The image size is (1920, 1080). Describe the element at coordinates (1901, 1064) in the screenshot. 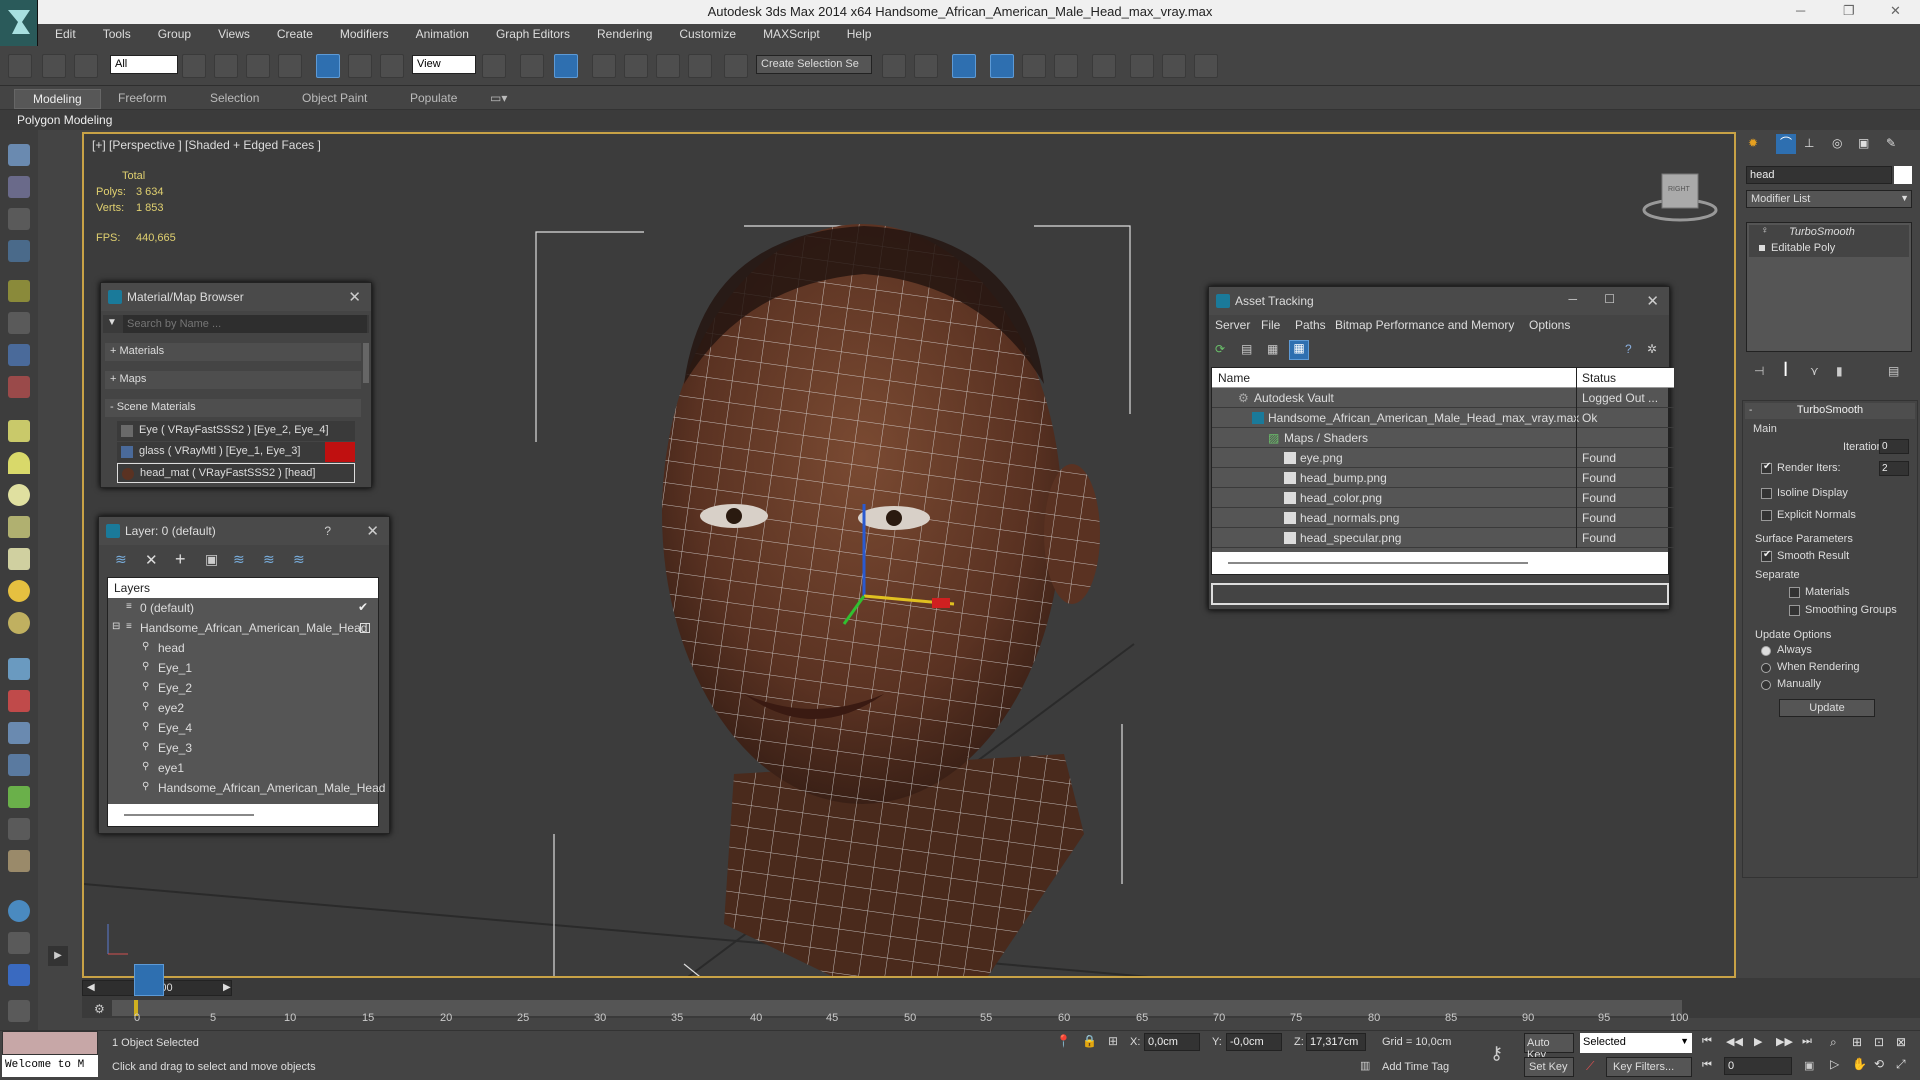

I see `maximize-viewport-icon: ⤢` at that location.